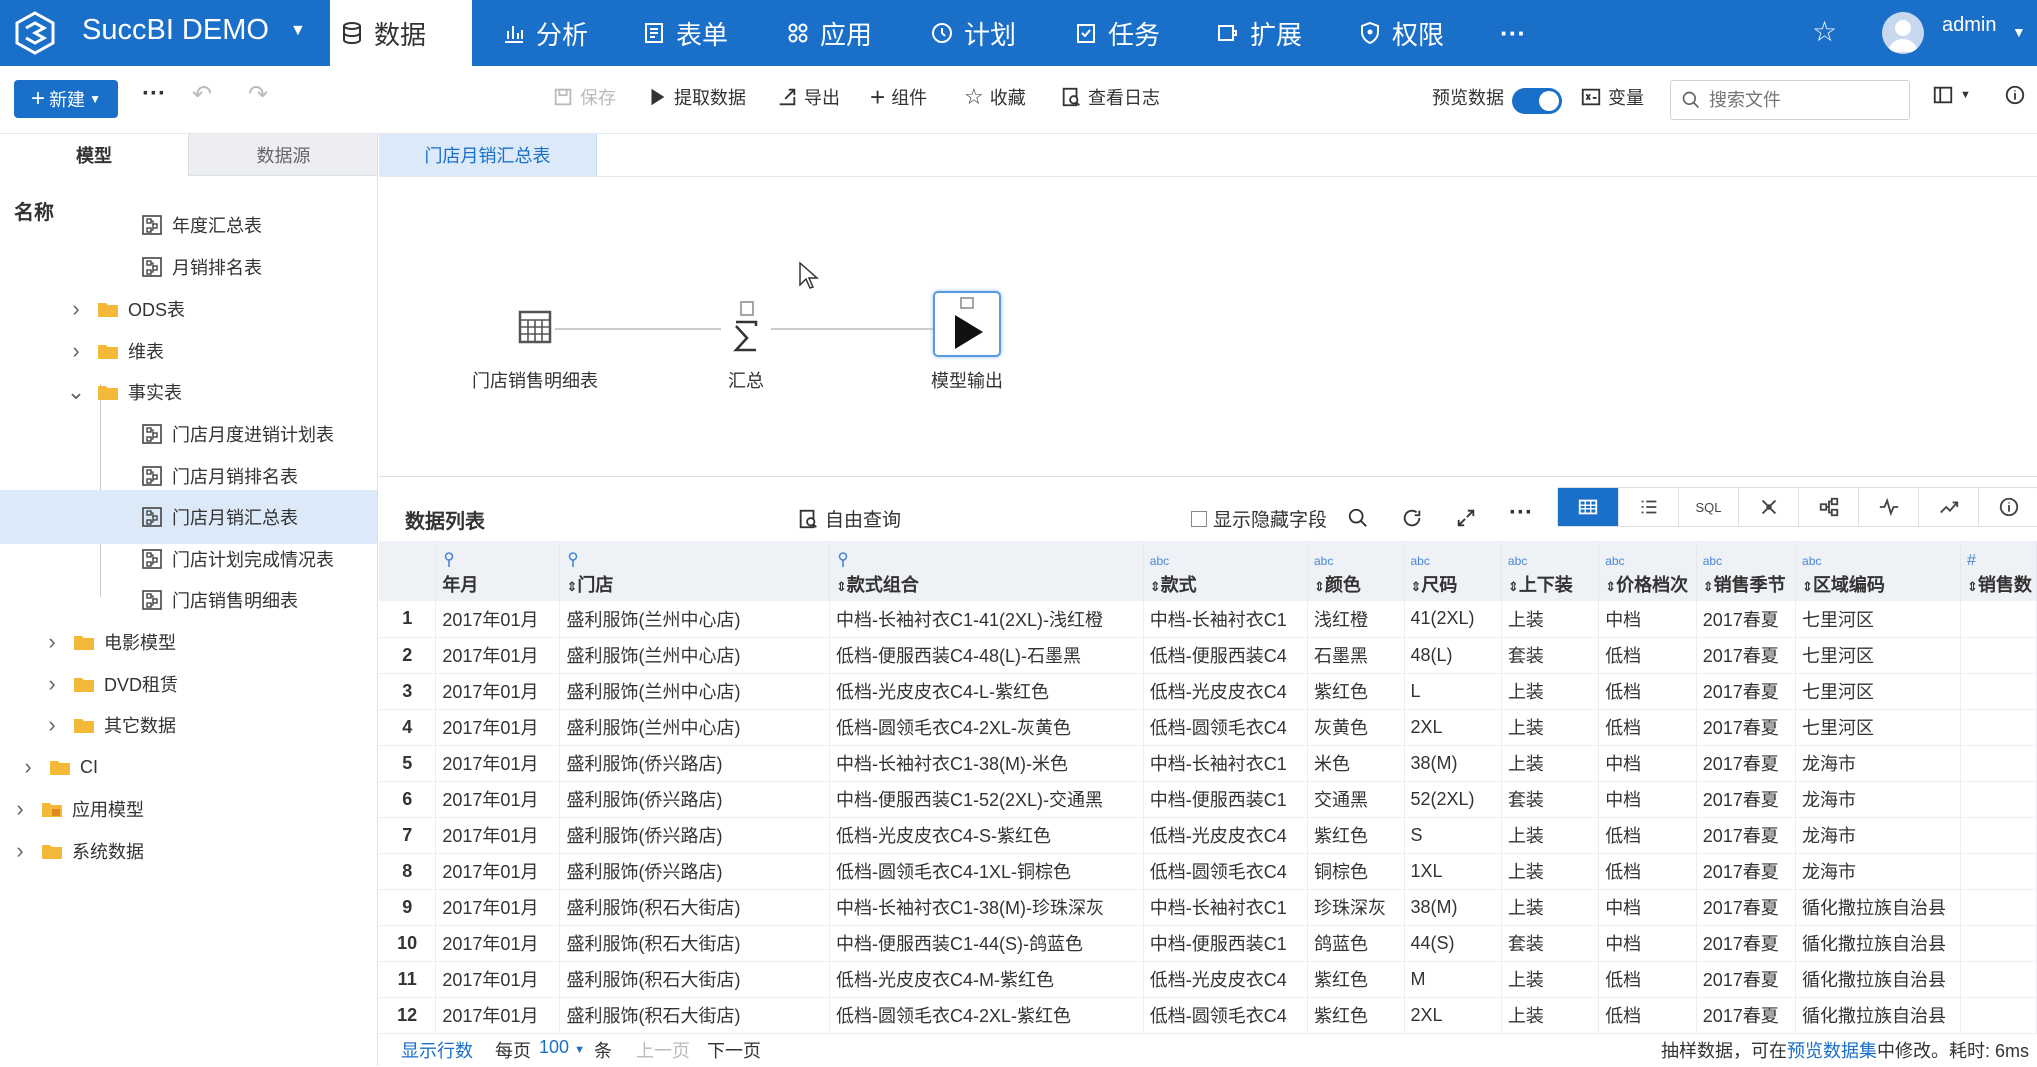  I want to click on new-button: + 新建 ▼, so click(66, 99).